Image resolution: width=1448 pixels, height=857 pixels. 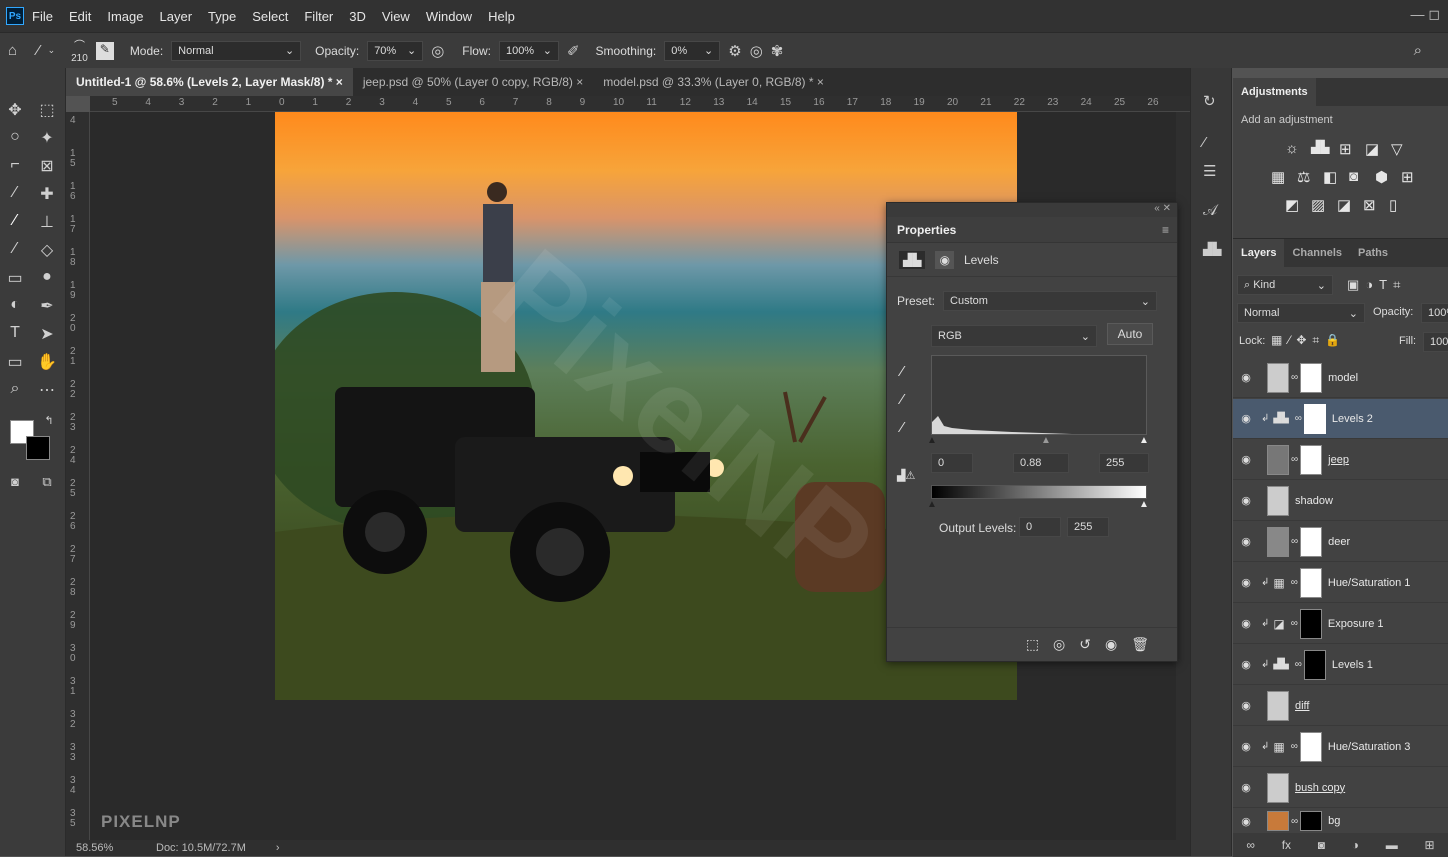 What do you see at coordinates (52, 50) in the screenshot?
I see `chevron-down-icon: ⌄` at bounding box center [52, 50].